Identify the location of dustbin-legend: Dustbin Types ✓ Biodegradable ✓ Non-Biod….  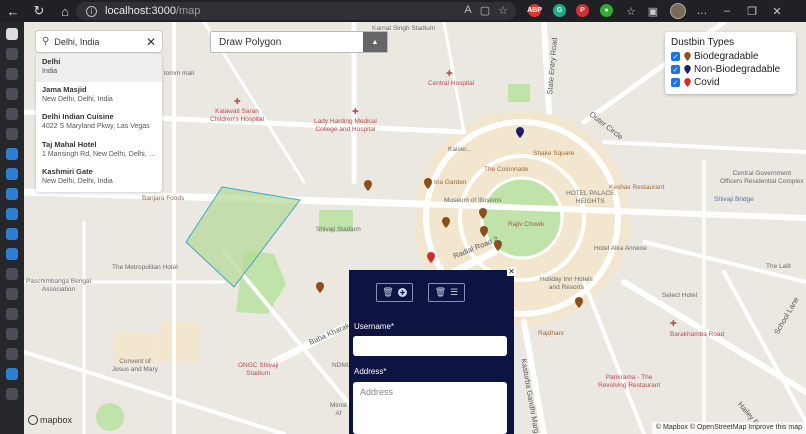
(730, 63).